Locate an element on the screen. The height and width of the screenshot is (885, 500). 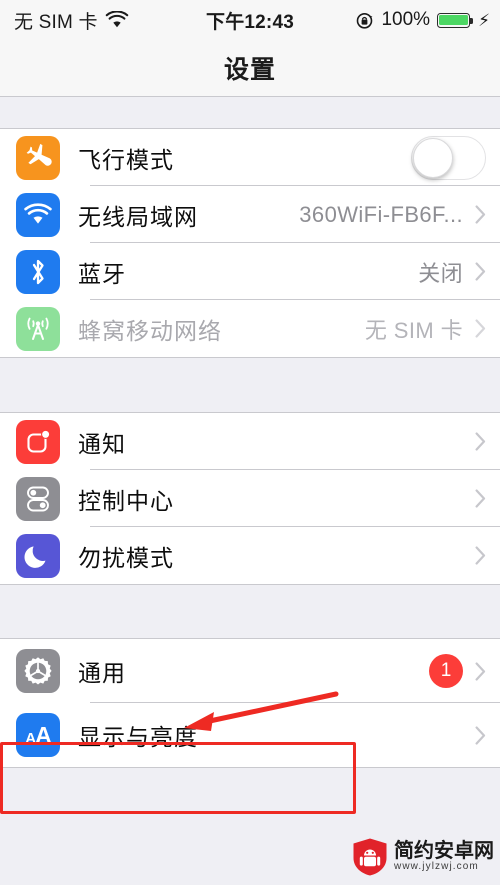
settings-row-label: 蓝牙 is located at coordinates (102, 273).